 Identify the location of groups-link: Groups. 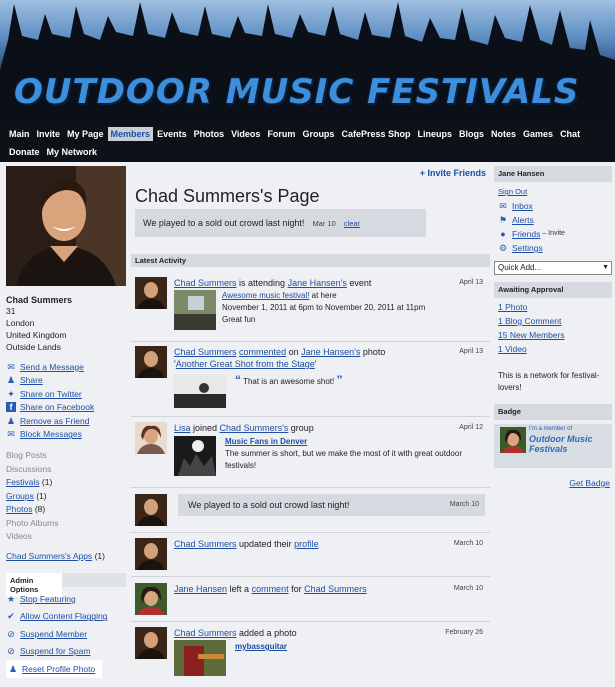
(20, 496).